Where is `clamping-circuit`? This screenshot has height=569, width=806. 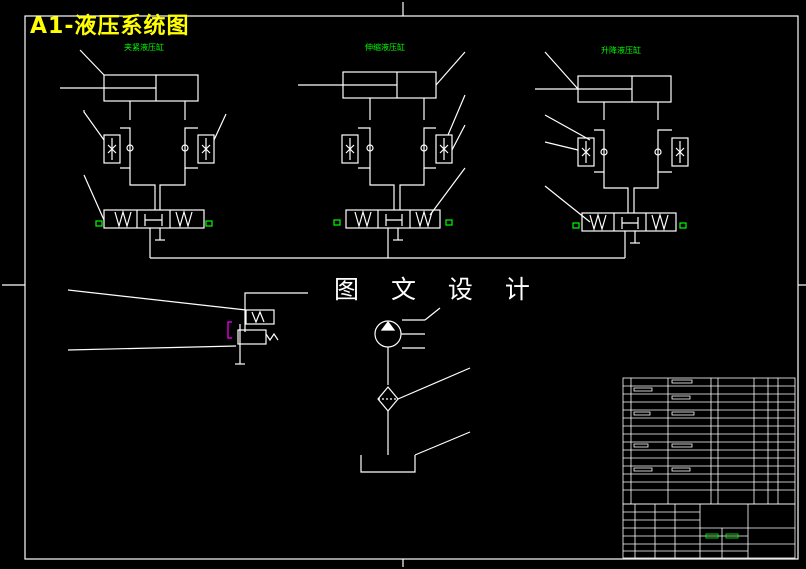 clamping-circuit is located at coordinates (153, 153).